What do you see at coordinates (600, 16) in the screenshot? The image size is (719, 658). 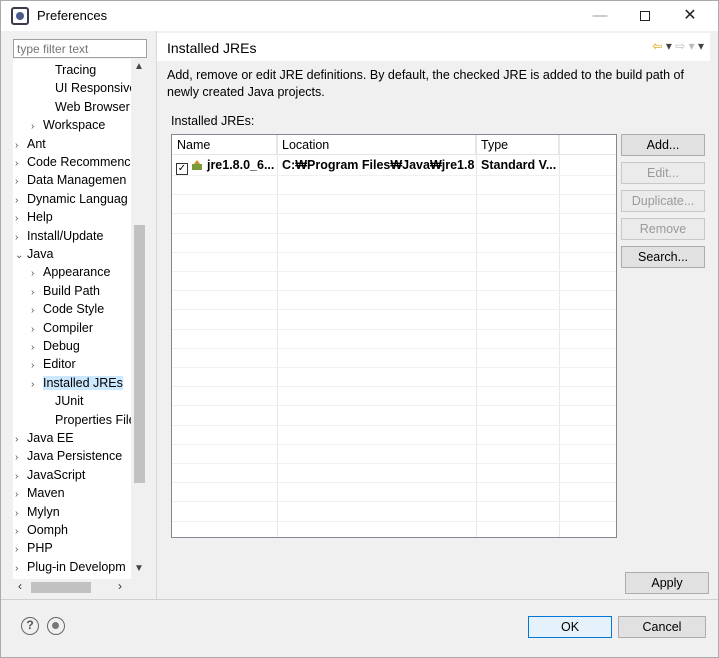 I see `minimize-button: —` at bounding box center [600, 16].